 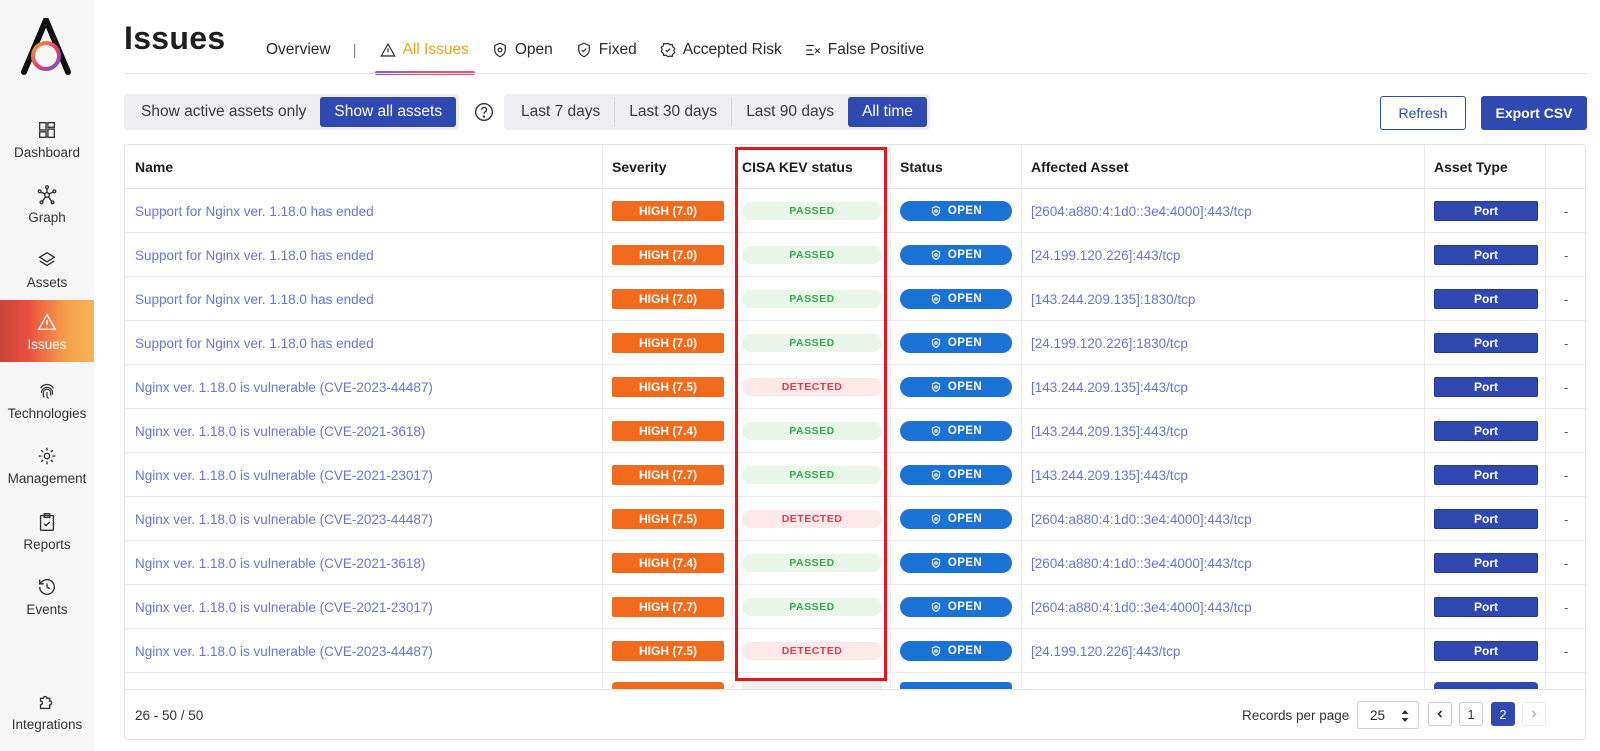 What do you see at coordinates (1423, 113) in the screenshot?
I see `refresh-button: Refresh` at bounding box center [1423, 113].